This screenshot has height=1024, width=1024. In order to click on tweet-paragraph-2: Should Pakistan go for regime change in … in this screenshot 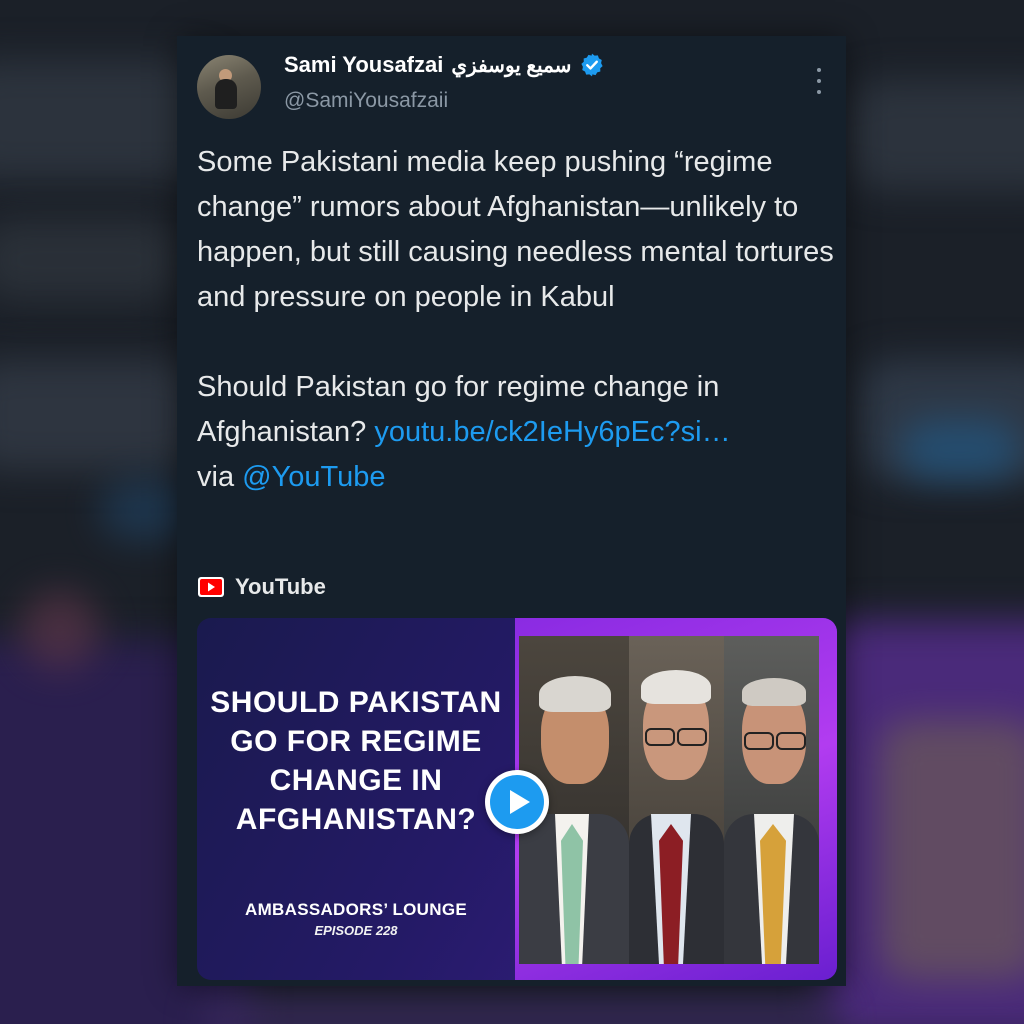, I will do `click(517, 432)`.